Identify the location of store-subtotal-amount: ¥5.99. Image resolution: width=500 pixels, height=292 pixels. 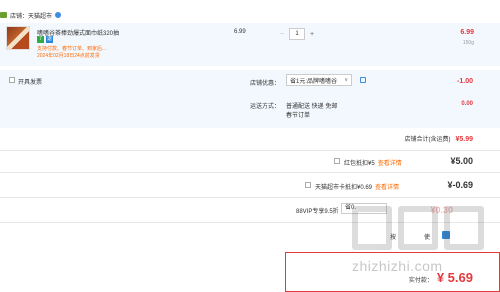
(464, 139).